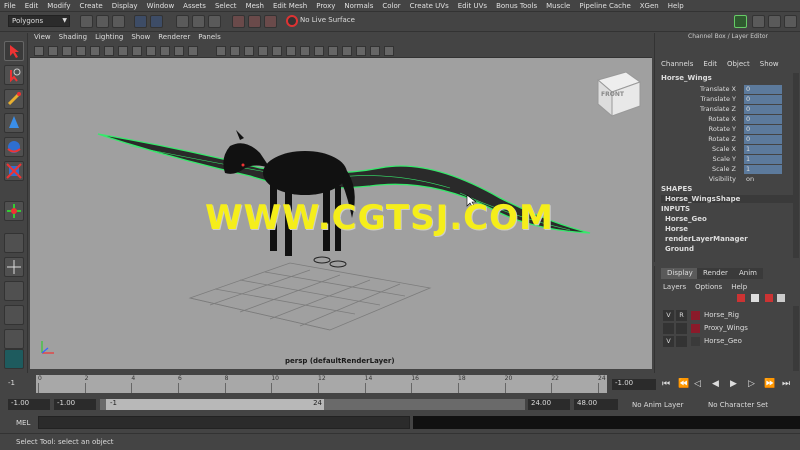 This screenshot has height=450, width=800. I want to click on xray-joints-icon, so click(375, 51).